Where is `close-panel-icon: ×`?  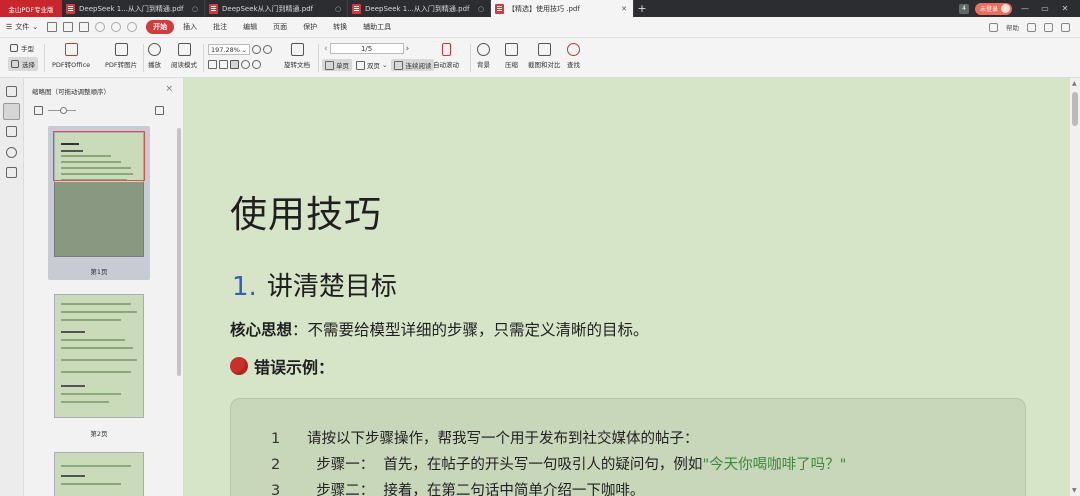 close-panel-icon: × is located at coordinates (169, 89).